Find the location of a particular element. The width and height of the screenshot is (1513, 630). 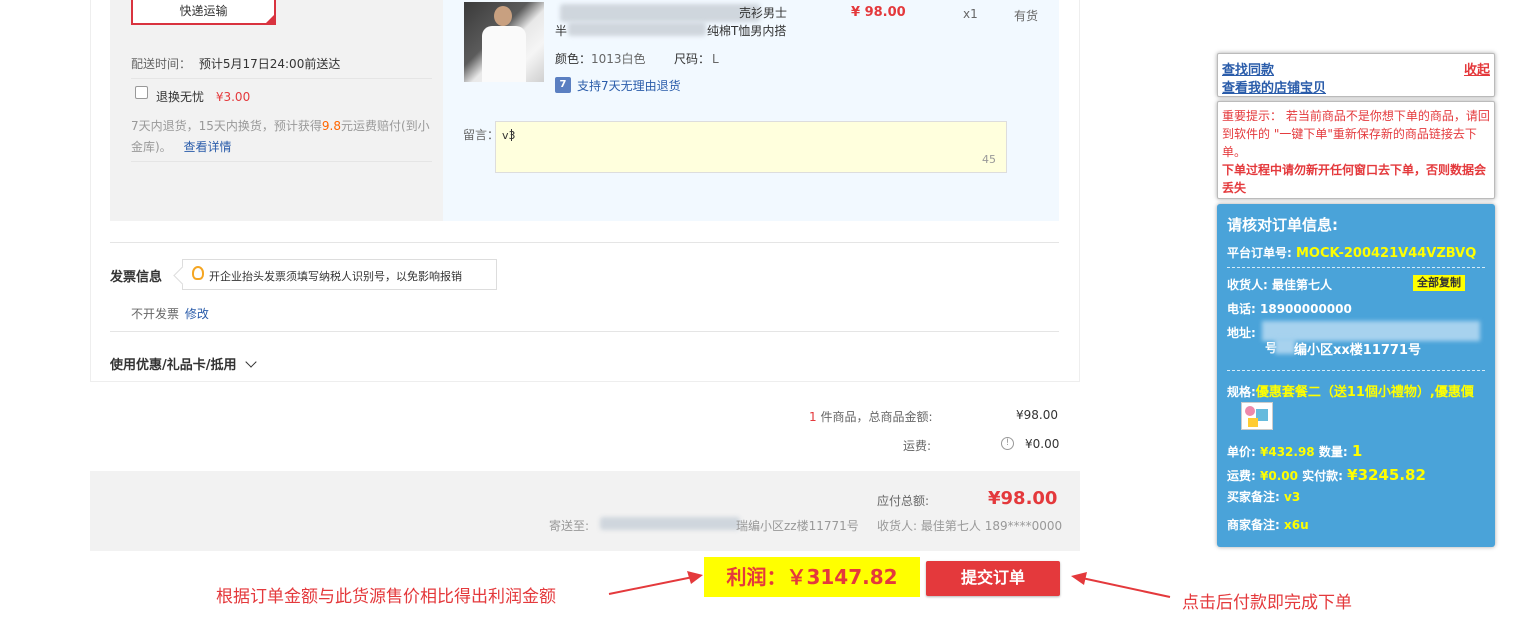

invoice-tip-text: 开企业抬头发票须填写纳税人识别号，以免影响报销 is located at coordinates (335, 276).